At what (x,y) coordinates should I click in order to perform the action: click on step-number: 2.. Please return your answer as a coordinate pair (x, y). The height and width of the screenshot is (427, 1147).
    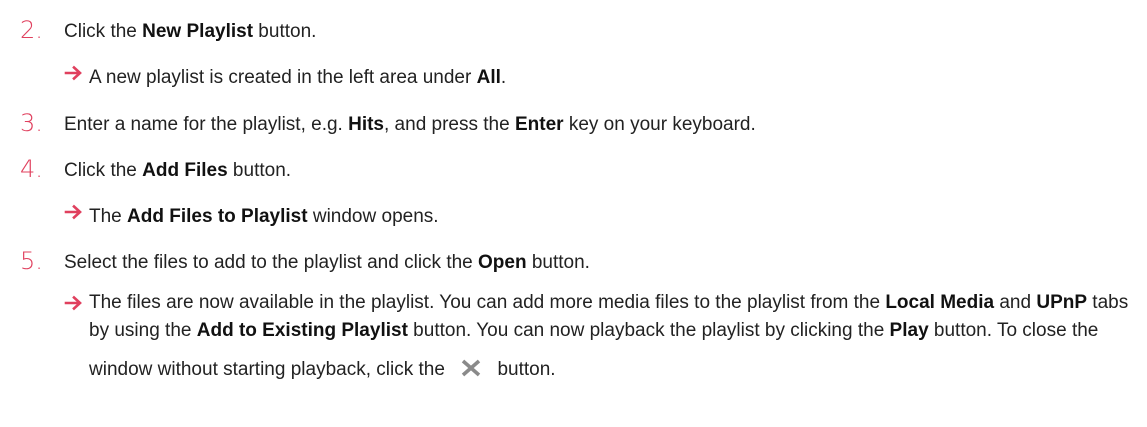
    Looking at the image, I should click on (31, 30).